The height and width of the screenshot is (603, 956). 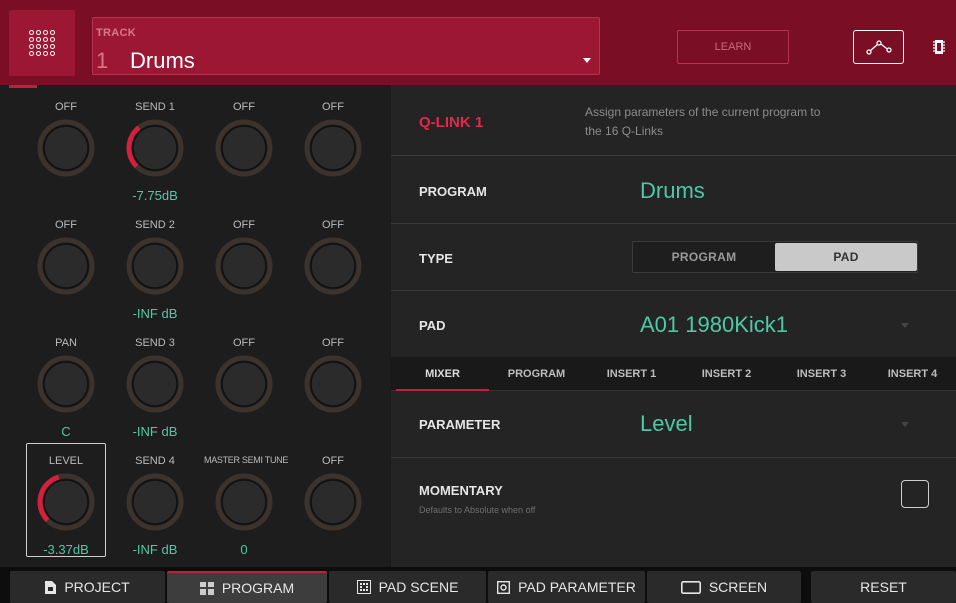 I want to click on tab-insert-1: INSERT 1, so click(x=631, y=374).